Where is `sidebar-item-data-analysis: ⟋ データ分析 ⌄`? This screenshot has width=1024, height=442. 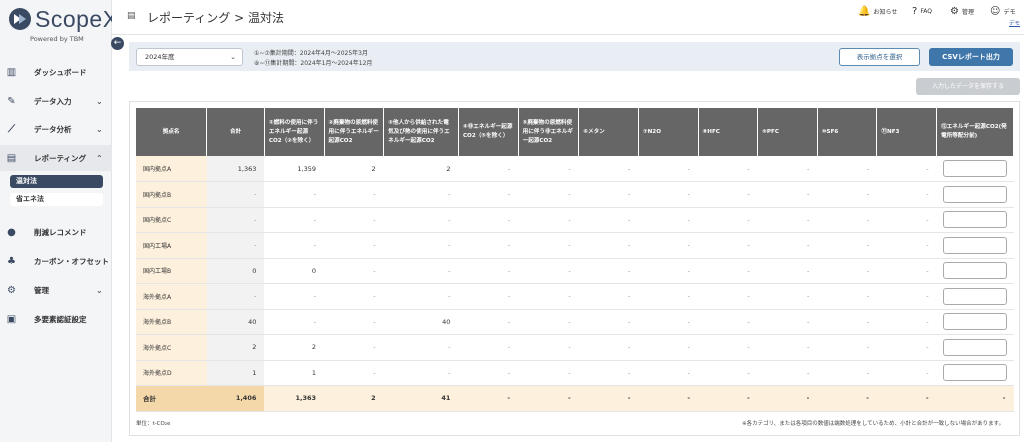
sidebar-item-data-analysis: ⟋ データ分析 ⌄ is located at coordinates (56, 129).